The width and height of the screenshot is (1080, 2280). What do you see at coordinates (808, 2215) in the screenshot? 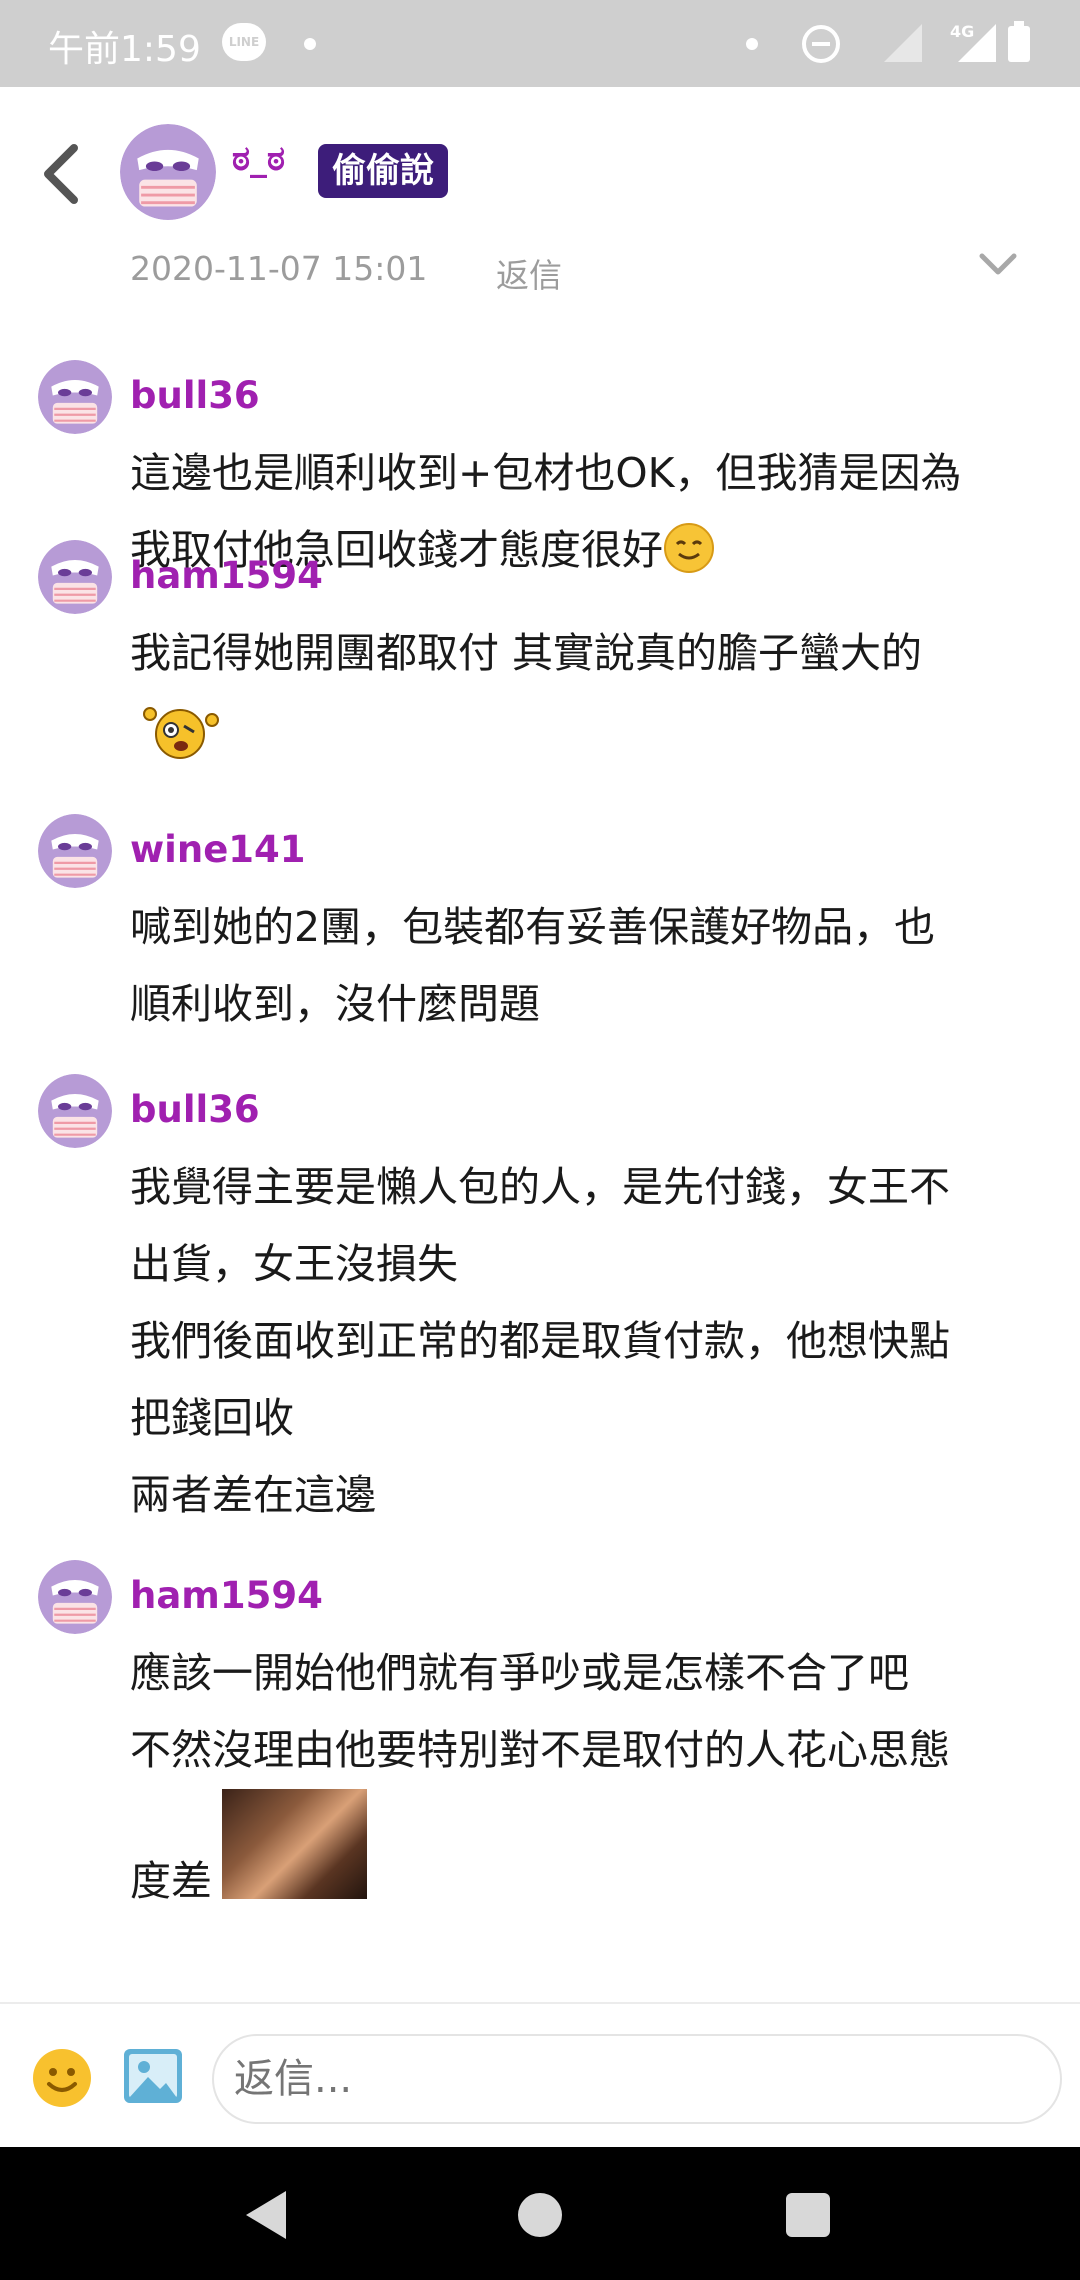
I see `nav-recents-icon` at bounding box center [808, 2215].